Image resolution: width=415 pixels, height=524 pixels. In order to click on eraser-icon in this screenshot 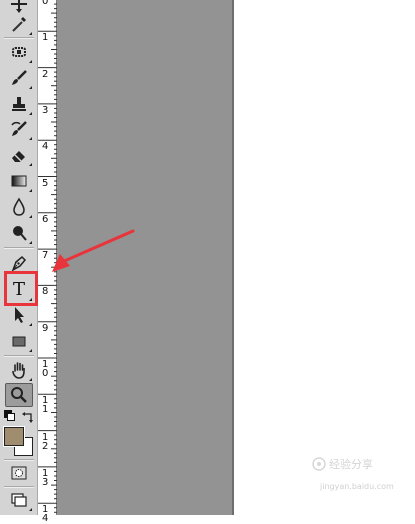, I will do `click(18, 156)`.